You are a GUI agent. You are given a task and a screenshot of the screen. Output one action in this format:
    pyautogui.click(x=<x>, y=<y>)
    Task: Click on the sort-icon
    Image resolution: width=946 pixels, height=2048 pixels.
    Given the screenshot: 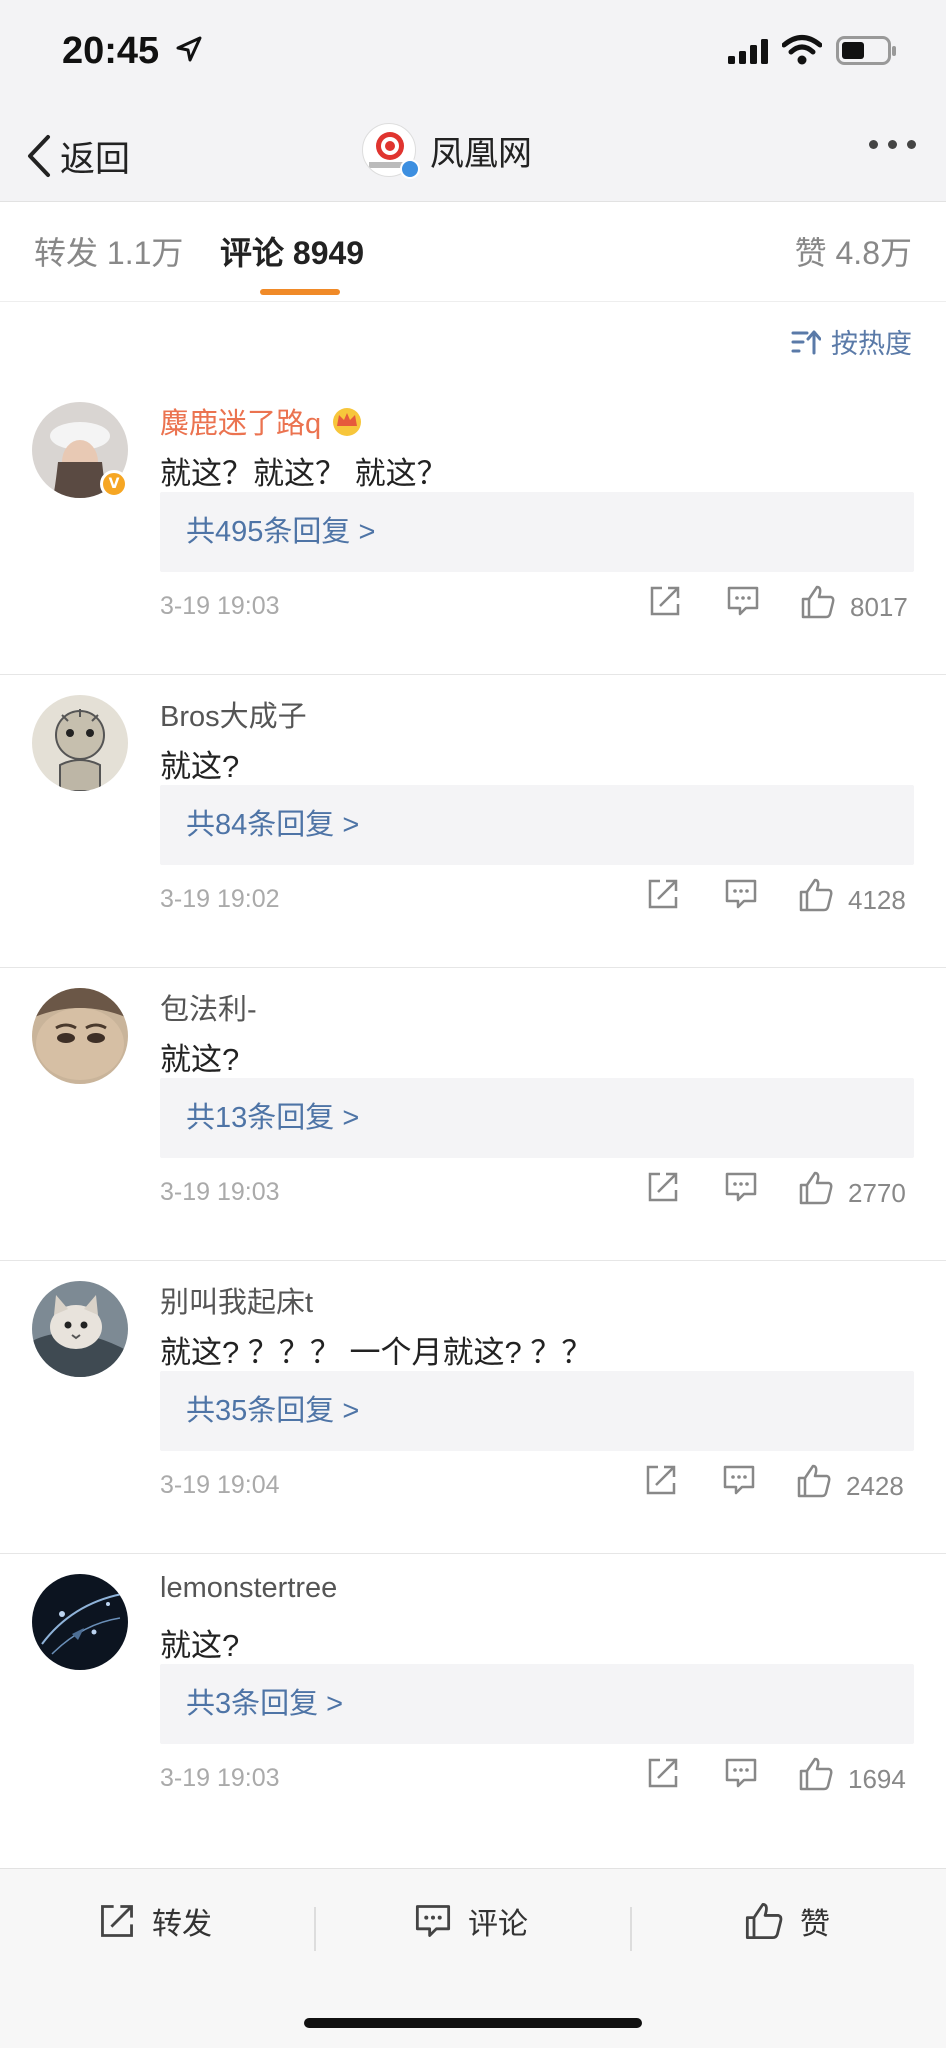 What is the action you would take?
    pyautogui.click(x=806, y=342)
    